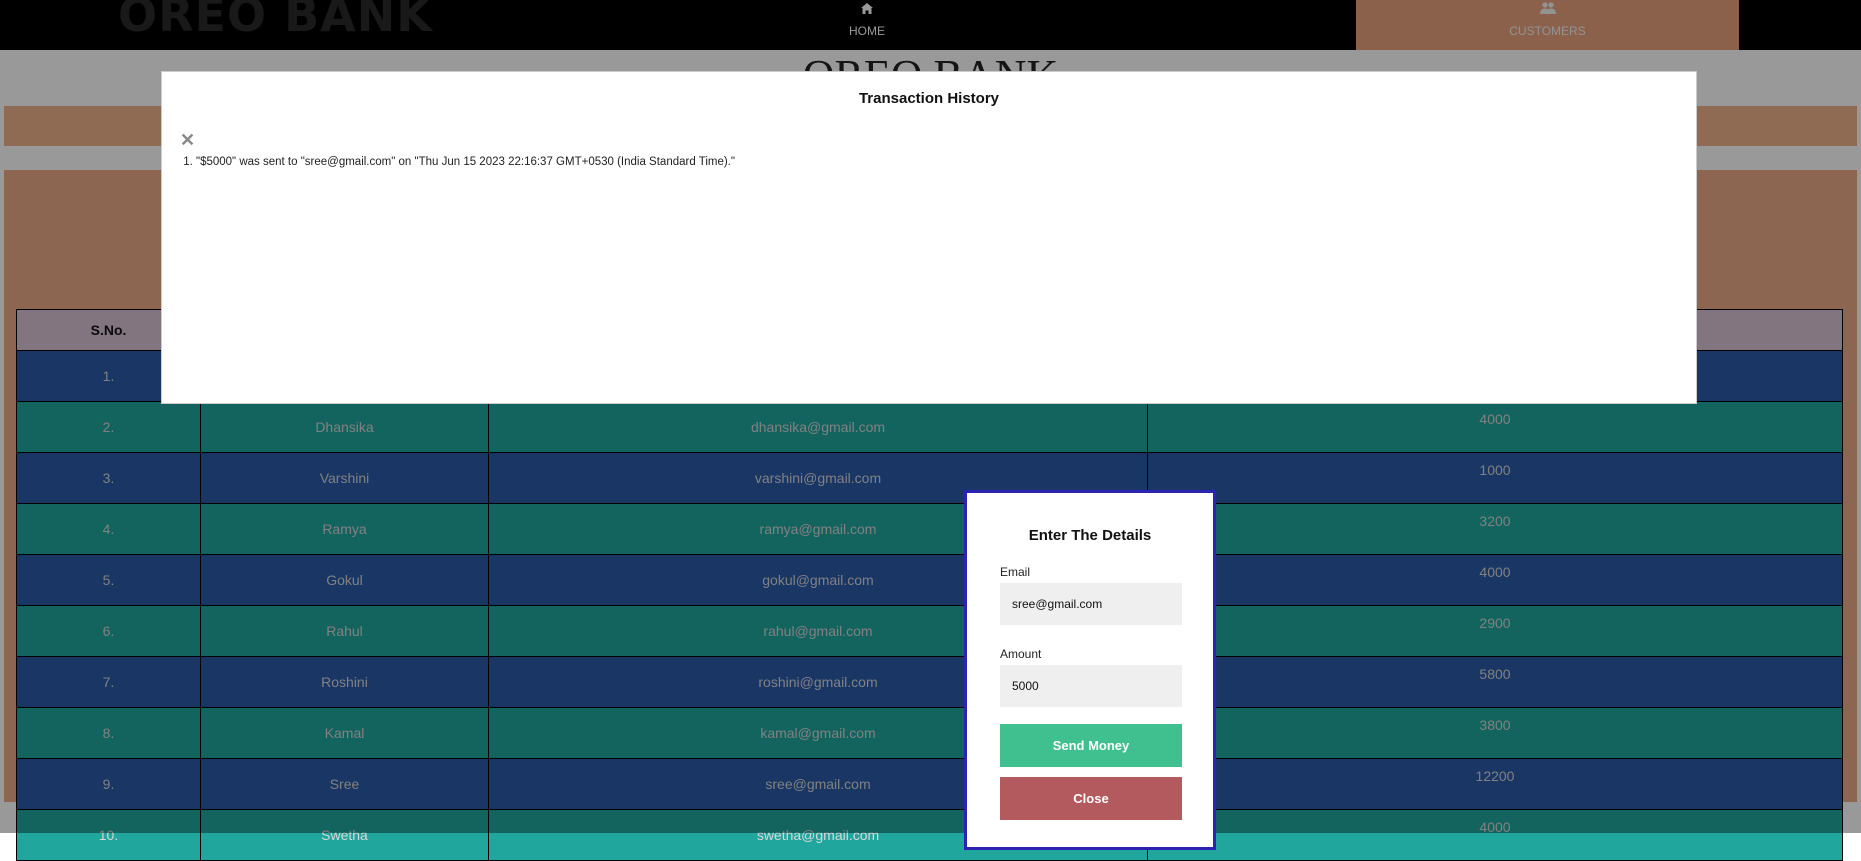 This screenshot has width=1861, height=861. I want to click on history-modal-title: Transaction History, so click(929, 98).